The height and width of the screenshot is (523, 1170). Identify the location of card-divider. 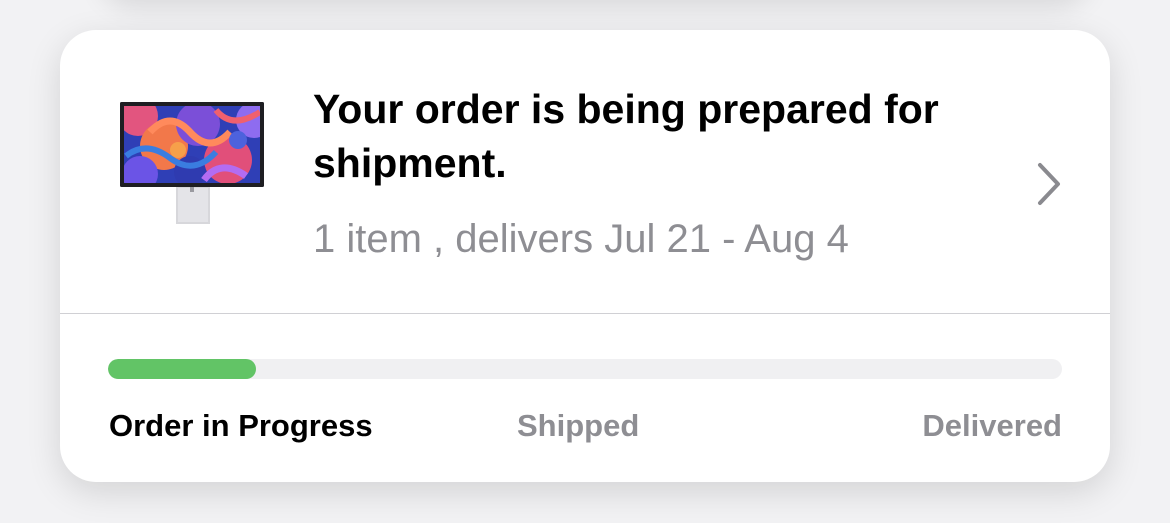
(585, 313).